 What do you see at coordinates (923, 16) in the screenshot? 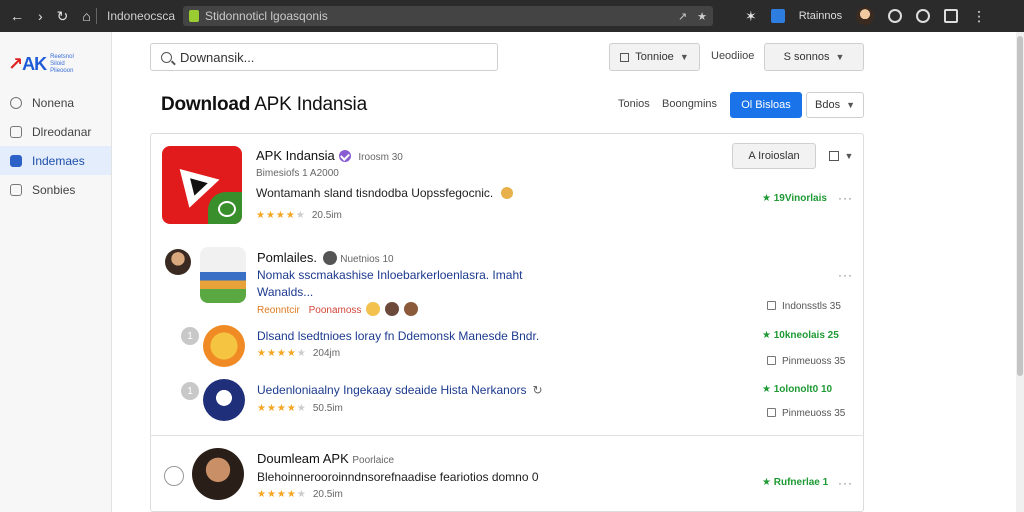
I see `help-icon` at bounding box center [923, 16].